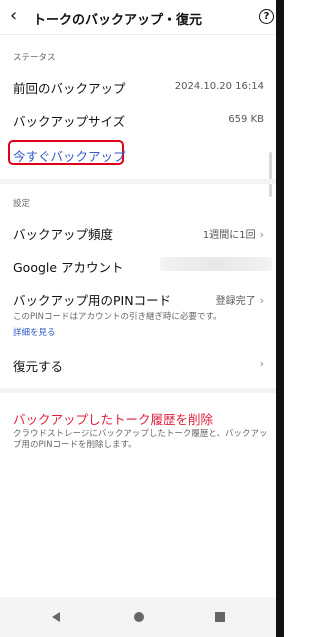 The image size is (320, 637). Describe the element at coordinates (69, 88) in the screenshot. I see `last-backup-label: 前回のバックアップ` at that location.